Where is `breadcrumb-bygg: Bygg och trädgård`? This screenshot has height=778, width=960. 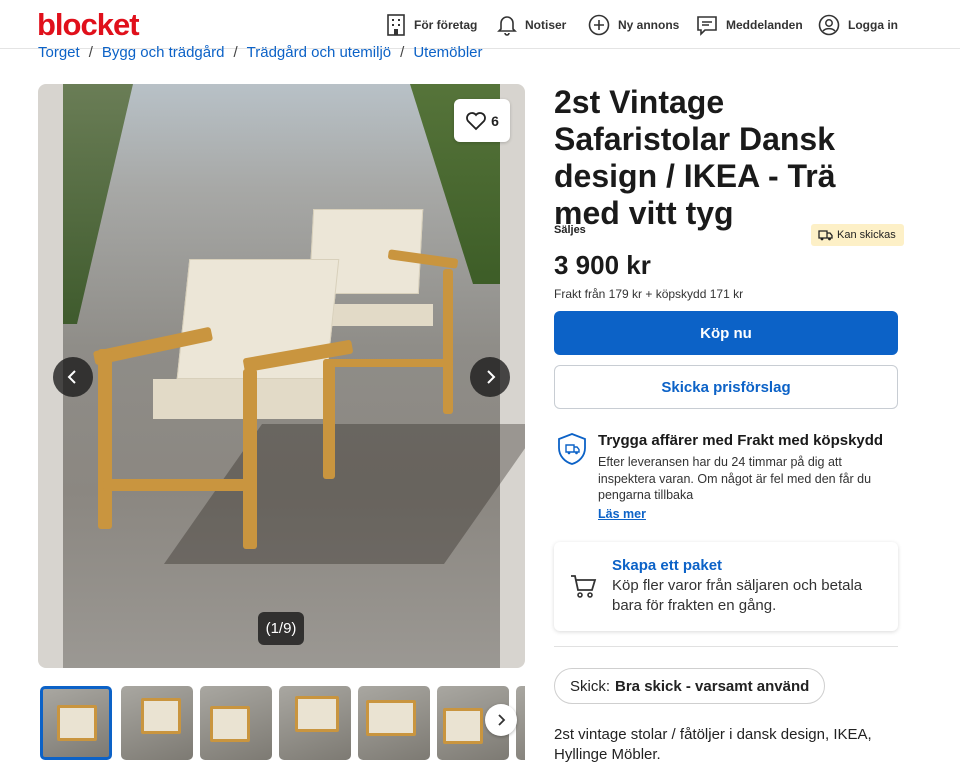 breadcrumb-bygg: Bygg och trädgård is located at coordinates (163, 52).